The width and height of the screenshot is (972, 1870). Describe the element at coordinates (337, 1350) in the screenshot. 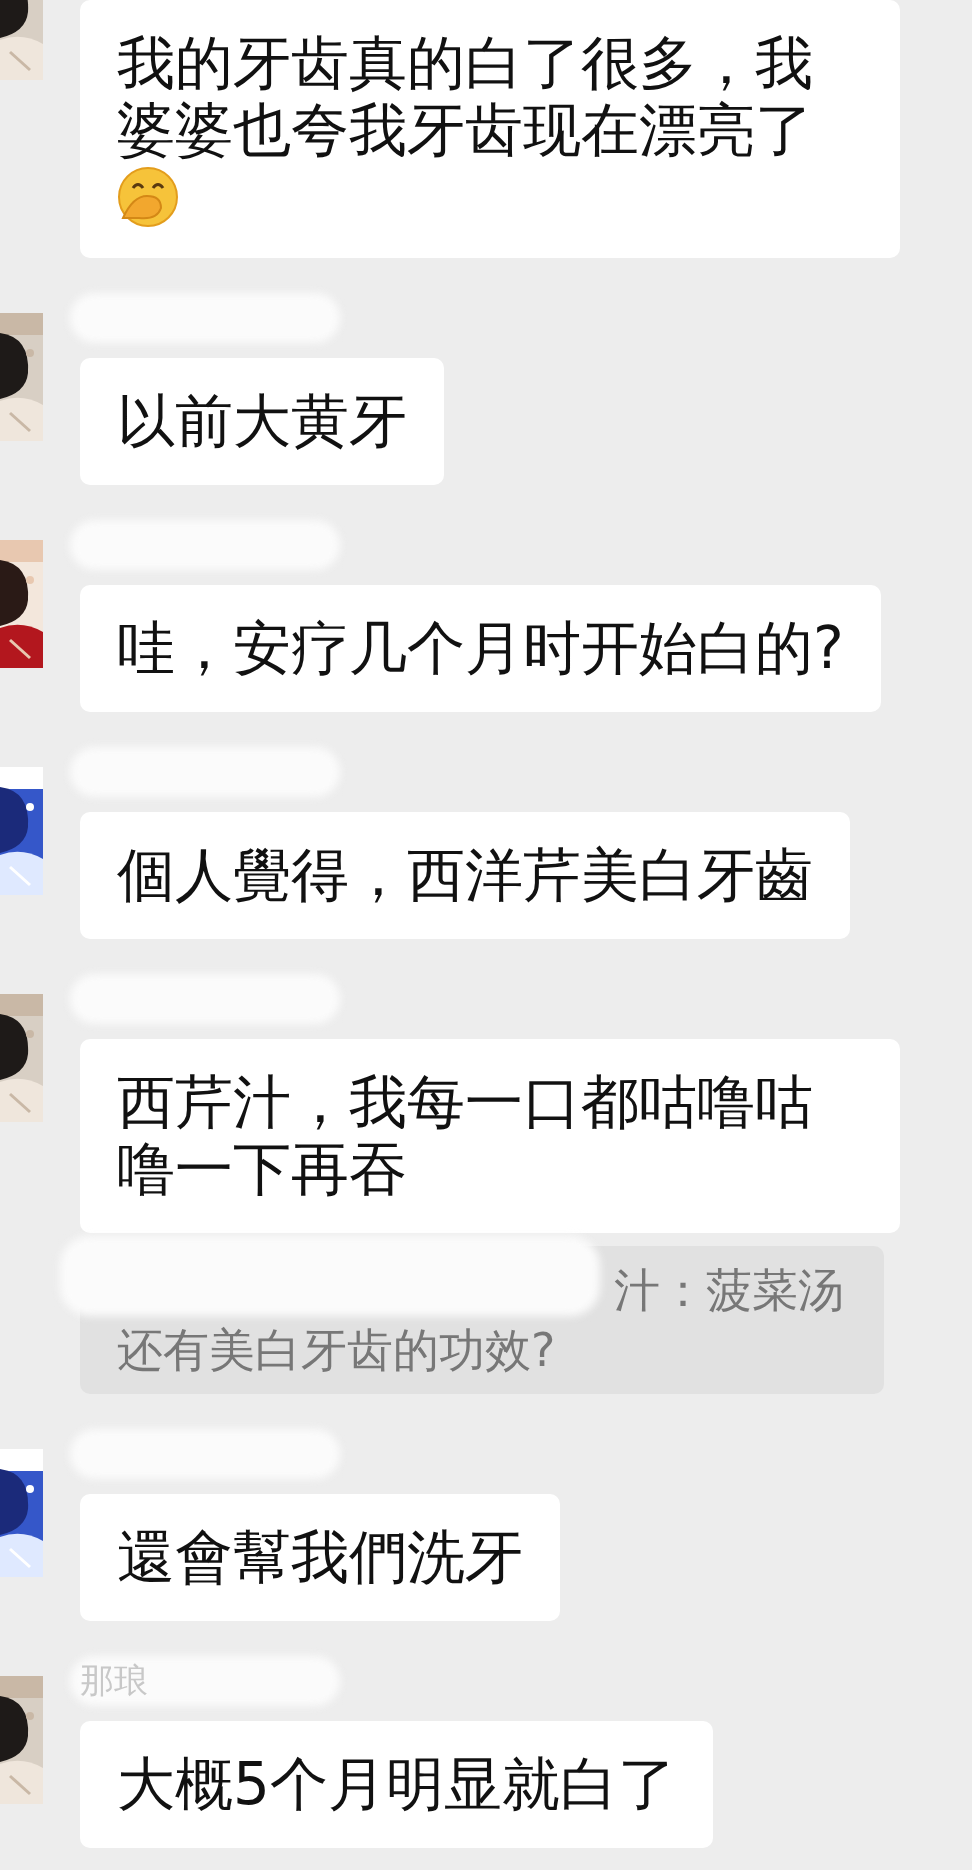

I see `quote-text: 还有美白牙齿的功效?` at that location.